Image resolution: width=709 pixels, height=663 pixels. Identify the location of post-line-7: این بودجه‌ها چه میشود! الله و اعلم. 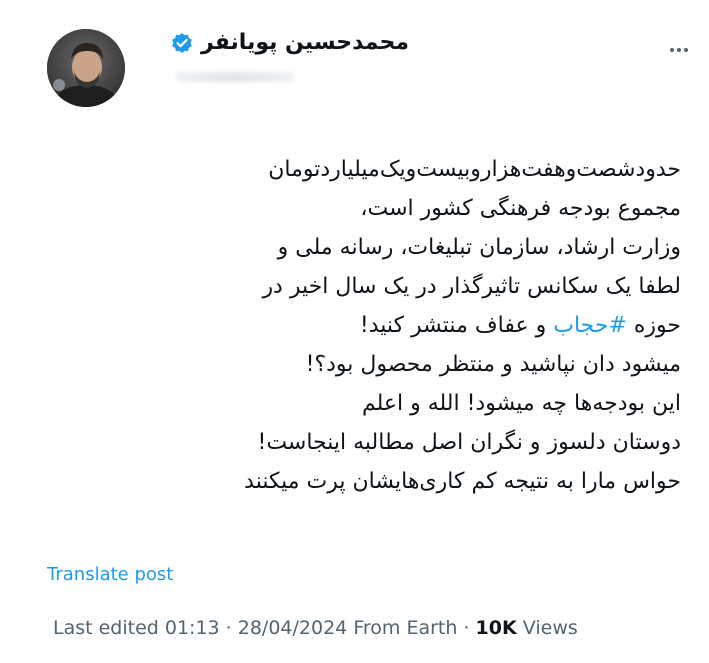
(521, 403).